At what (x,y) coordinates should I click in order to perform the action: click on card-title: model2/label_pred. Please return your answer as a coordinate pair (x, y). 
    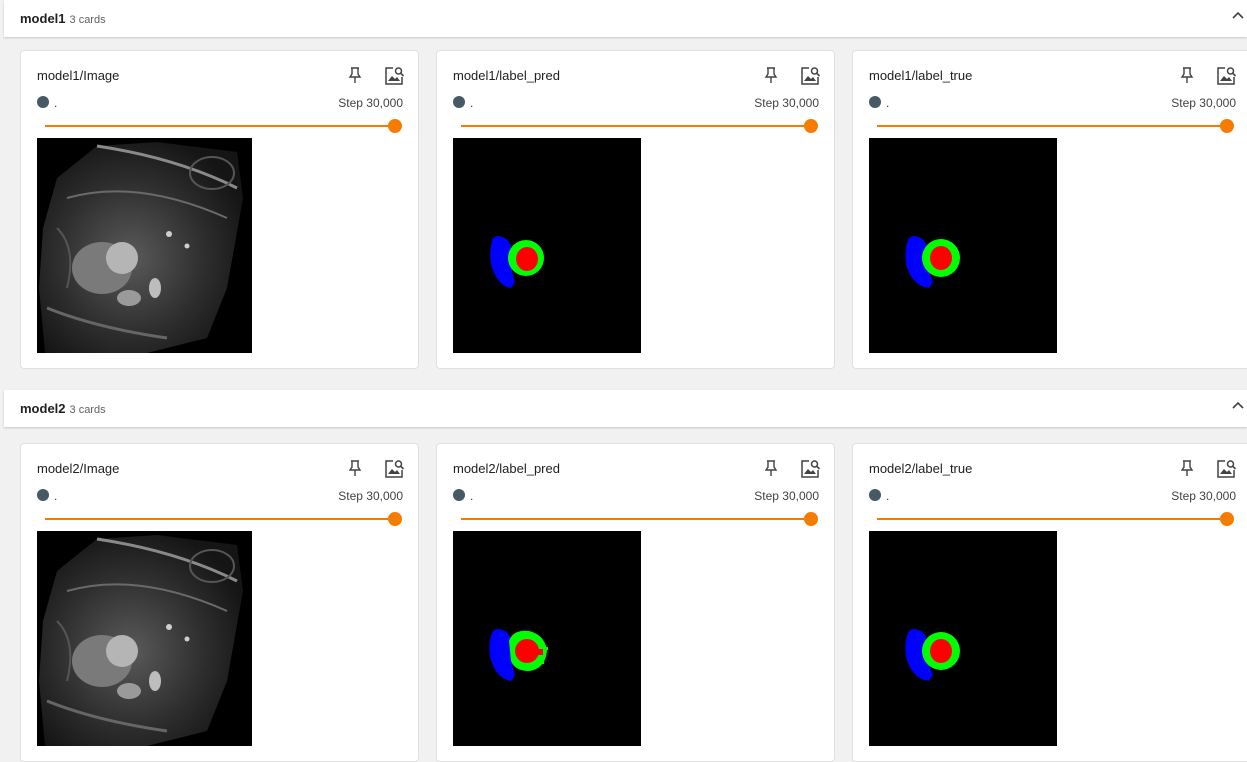
    Looking at the image, I should click on (506, 468).